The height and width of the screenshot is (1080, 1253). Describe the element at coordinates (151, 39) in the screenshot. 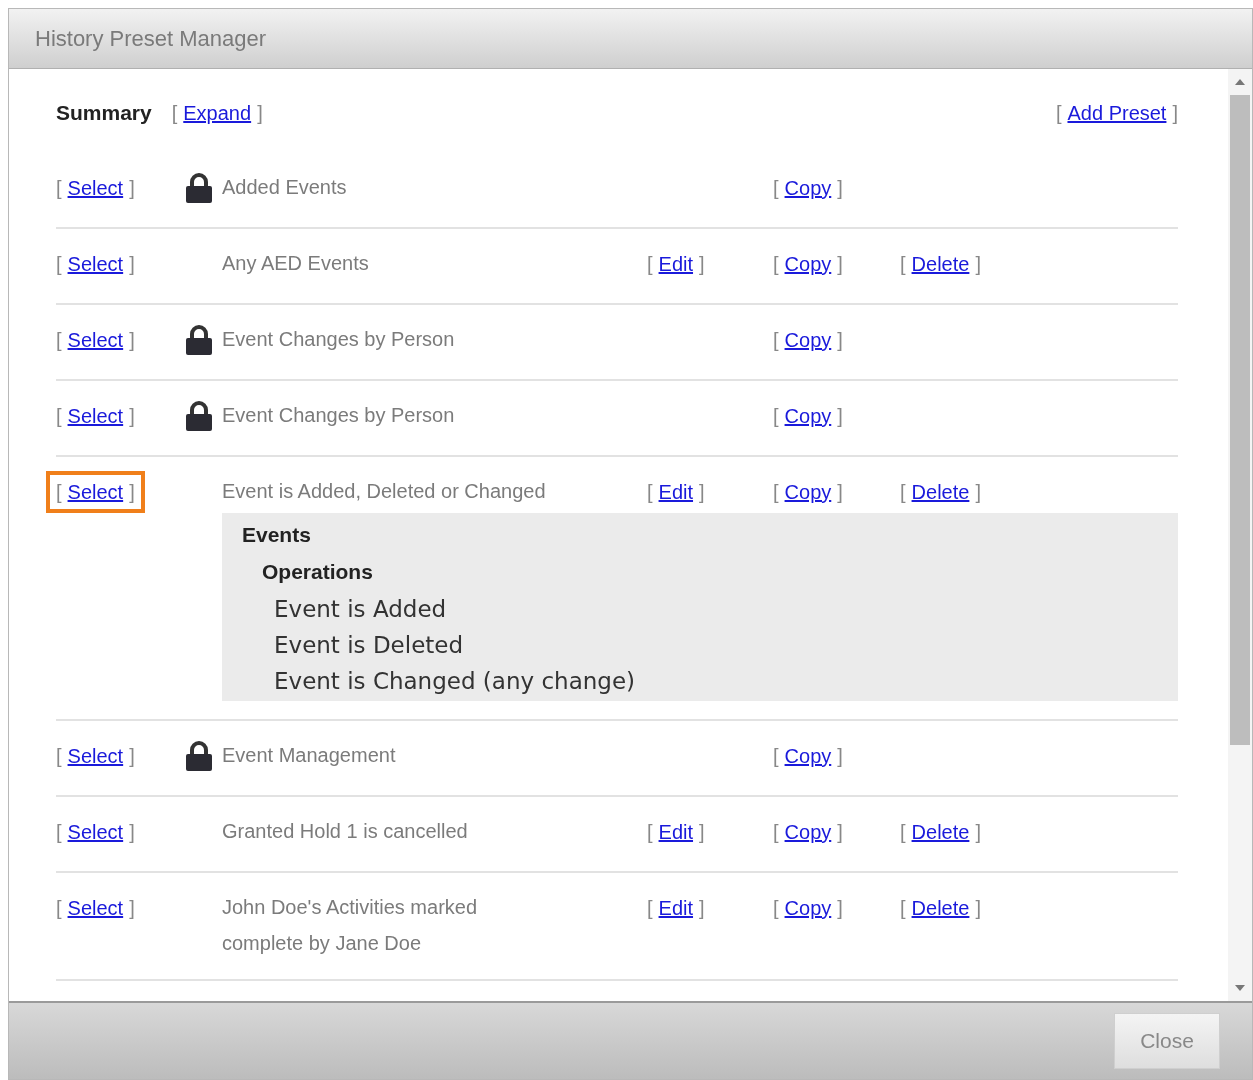

I see `window-title: History Preset Manager` at that location.